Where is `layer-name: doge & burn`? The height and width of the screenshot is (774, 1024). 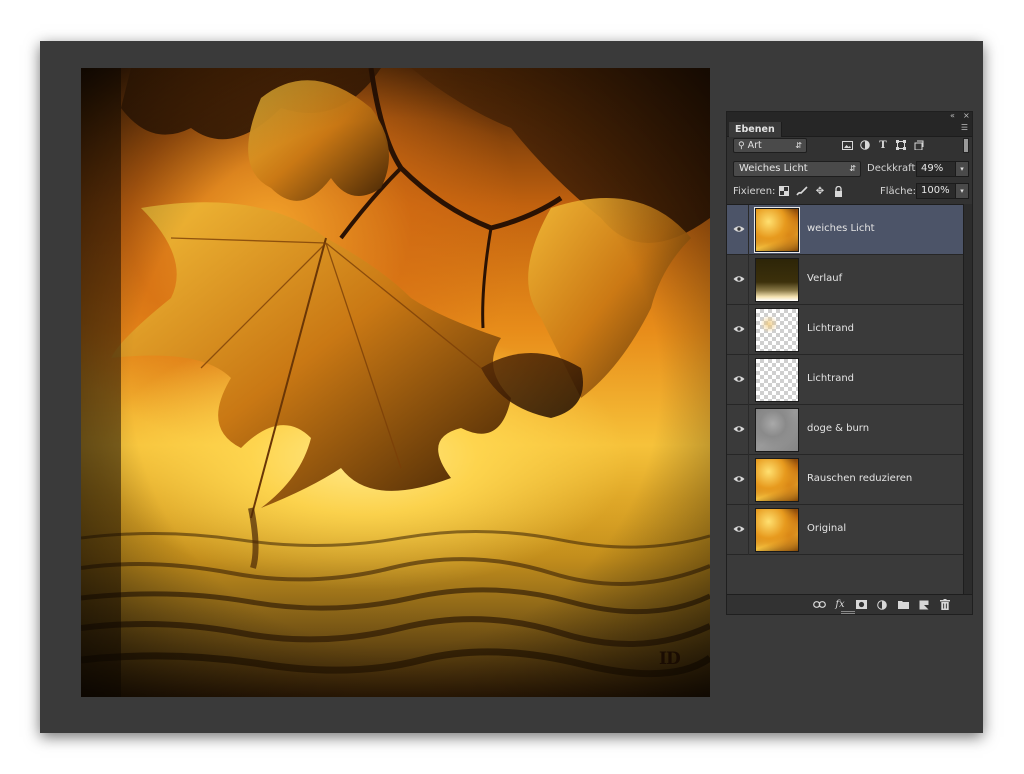 layer-name: doge & burn is located at coordinates (838, 428).